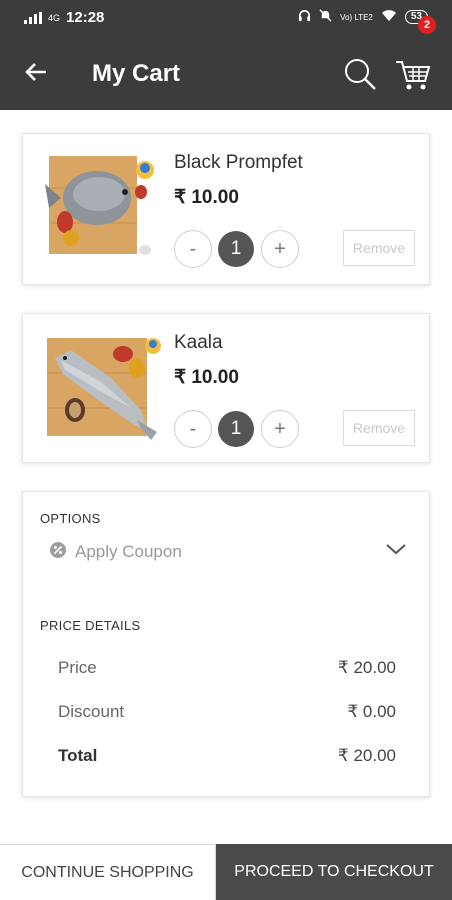 The height and width of the screenshot is (900, 452). Describe the element at coordinates (227, 756) in the screenshot. I see `total-row: Total ₹ 20.00` at that location.